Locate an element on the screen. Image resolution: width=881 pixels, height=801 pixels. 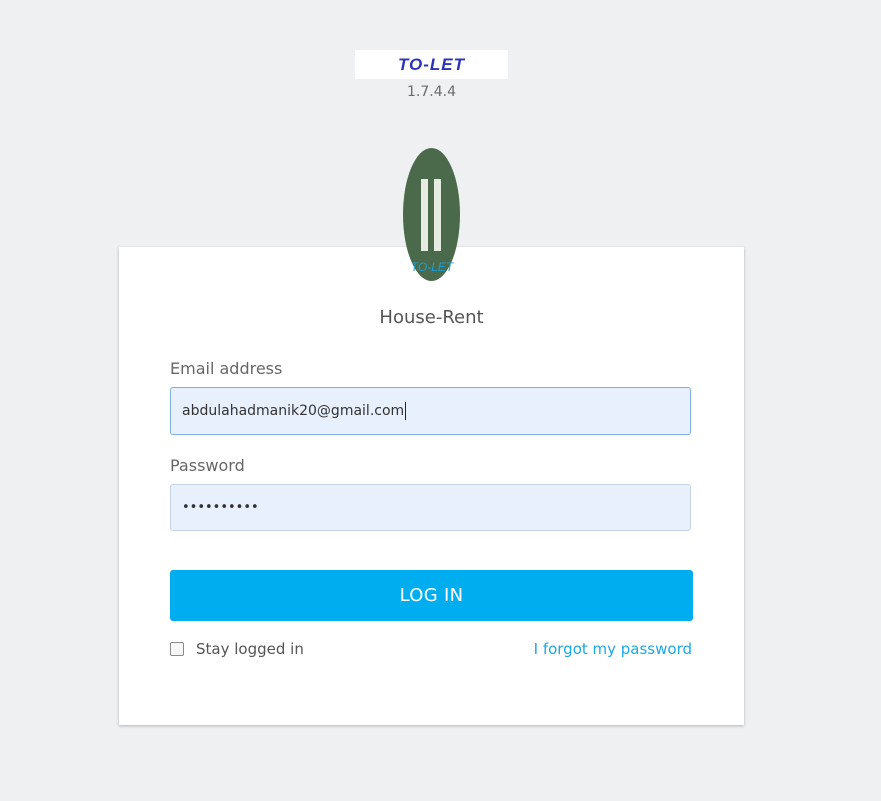
forgot-password-link: I forgot my password is located at coordinates (613, 649).